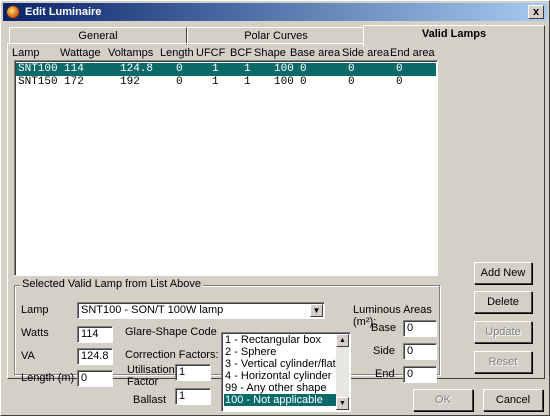 The height and width of the screenshot is (416, 550). Describe the element at coordinates (503, 302) in the screenshot. I see `delete-button: Delete` at that location.